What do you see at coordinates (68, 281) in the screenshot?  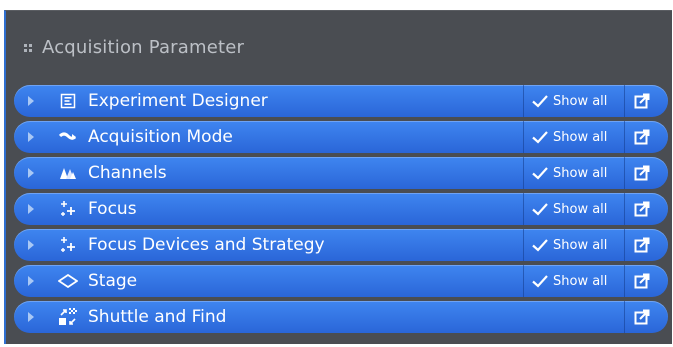 I see `stage-icon` at bounding box center [68, 281].